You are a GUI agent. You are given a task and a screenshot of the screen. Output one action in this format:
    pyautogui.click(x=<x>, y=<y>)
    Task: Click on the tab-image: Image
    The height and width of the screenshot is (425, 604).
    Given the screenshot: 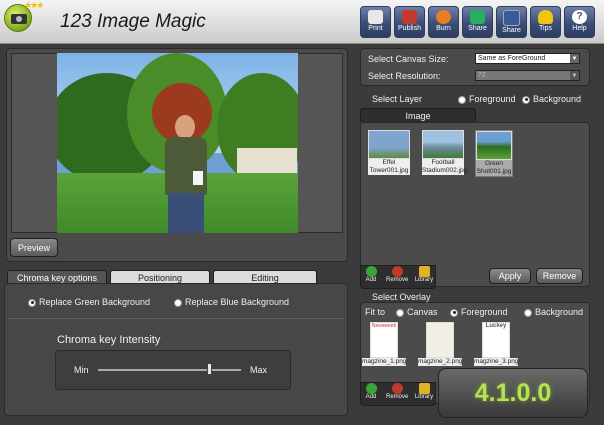 What is the action you would take?
    pyautogui.click(x=418, y=115)
    